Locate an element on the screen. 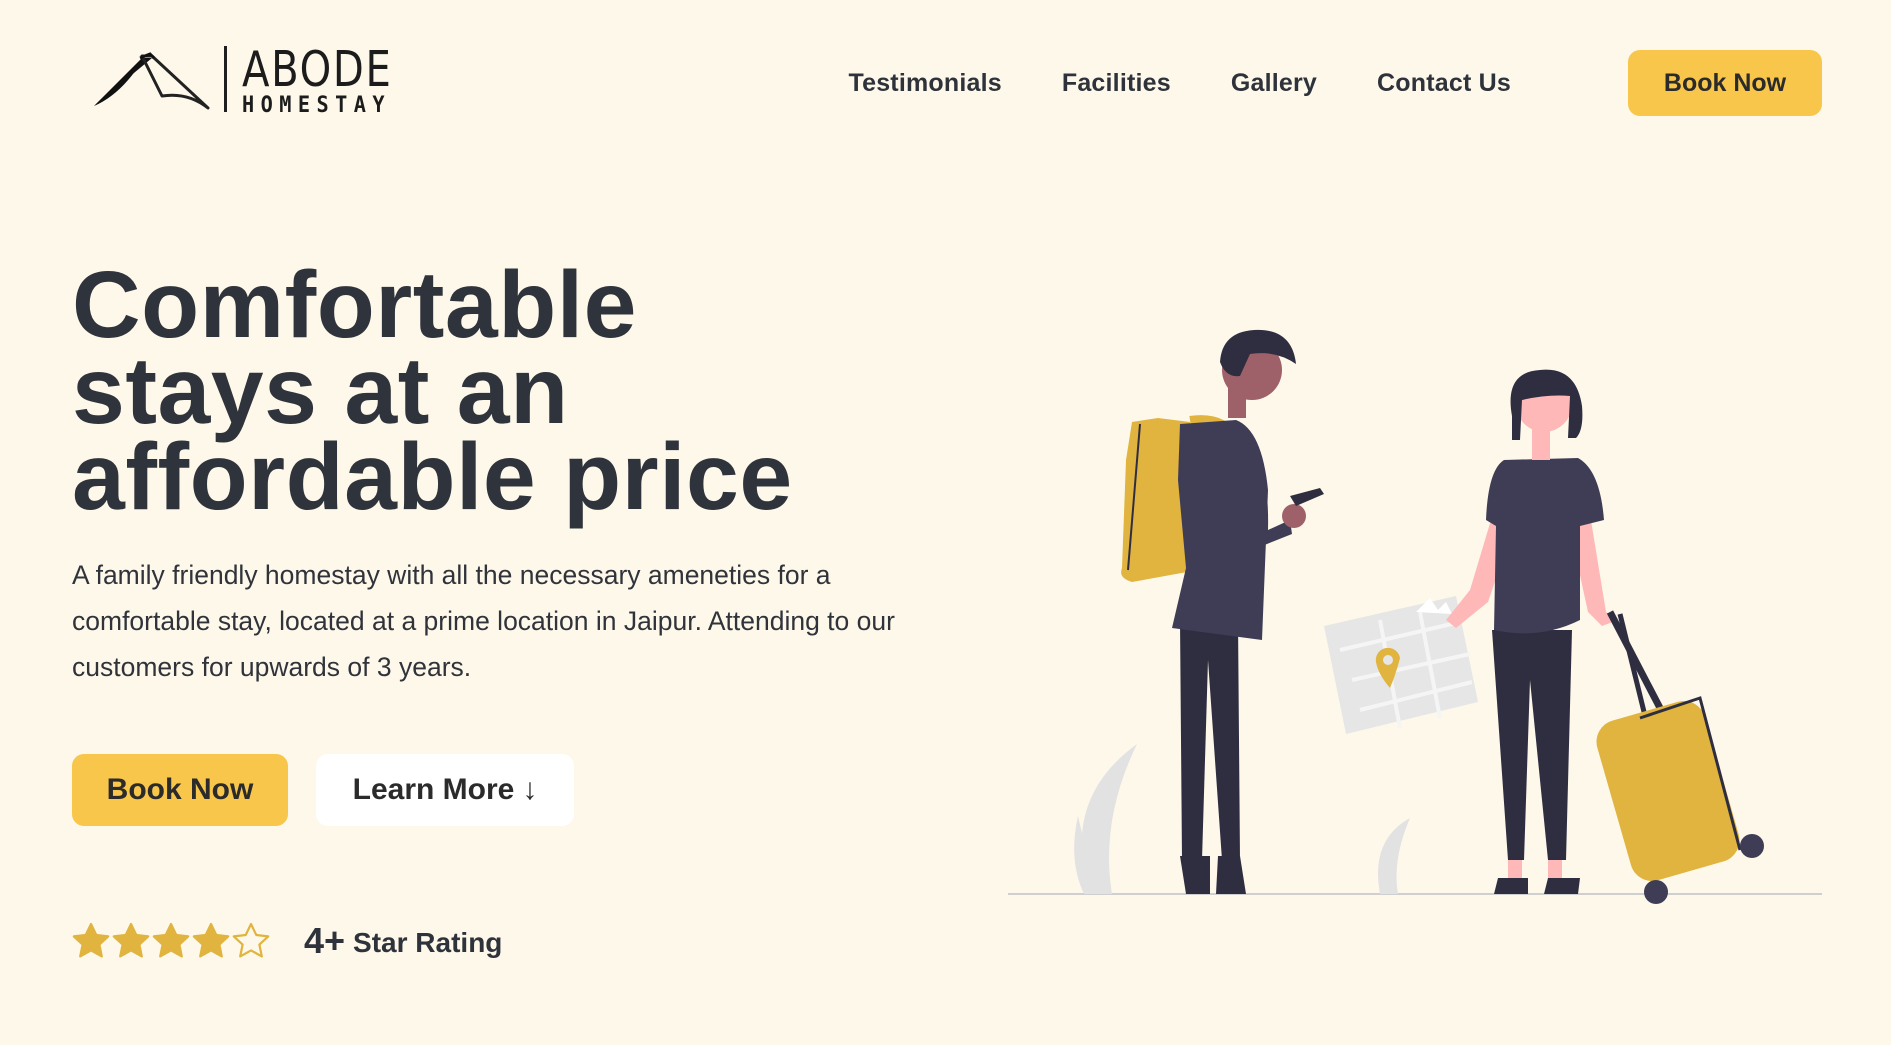 The image size is (1891, 1045). nav-link-contact-us: Contact Us is located at coordinates (1444, 83).